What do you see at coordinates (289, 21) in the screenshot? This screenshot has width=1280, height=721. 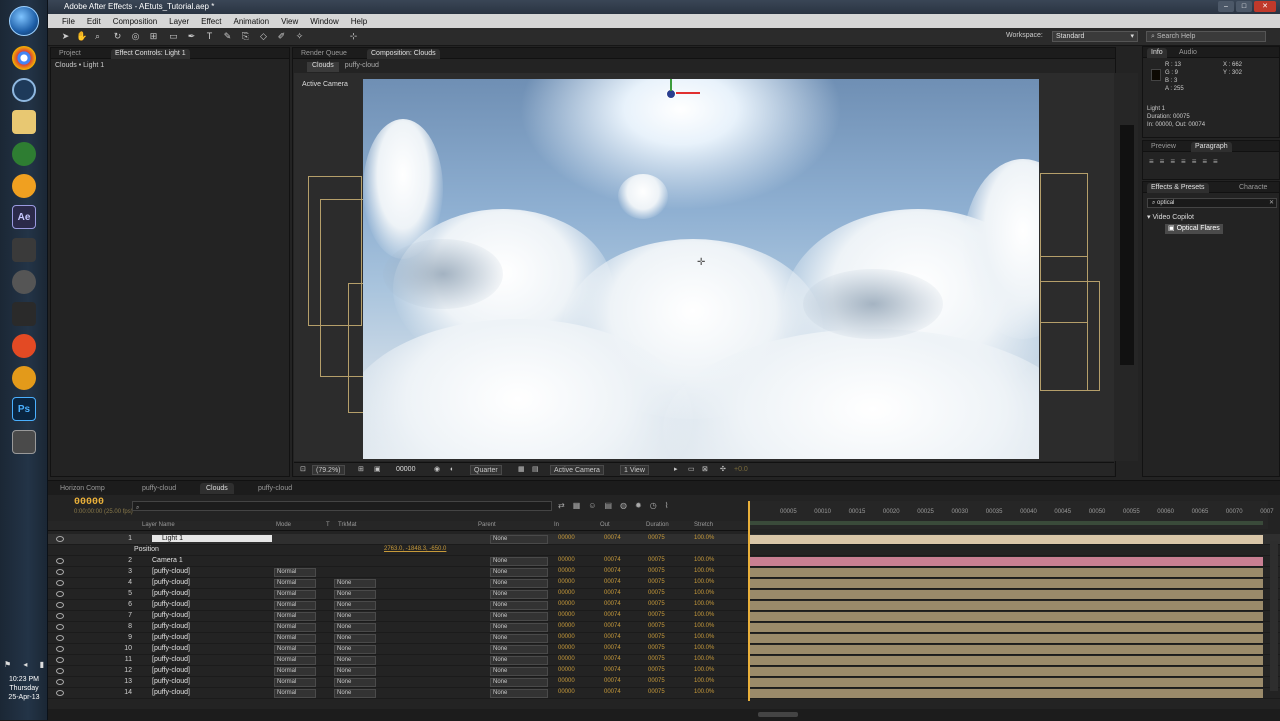 I see `menu-view: View` at bounding box center [289, 21].